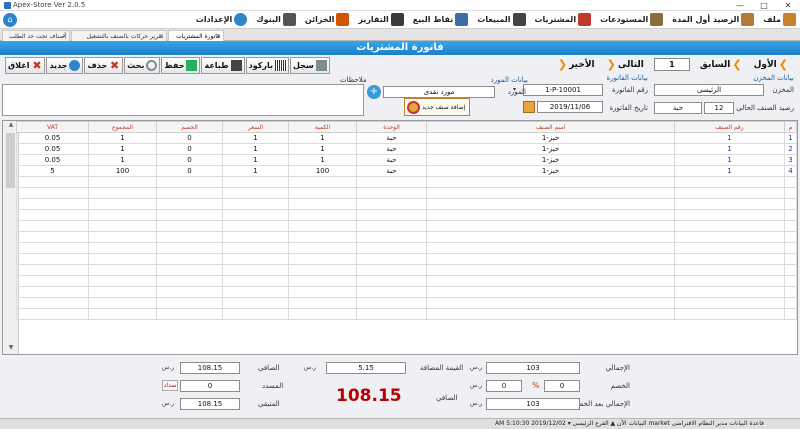 The width and height of the screenshot is (800, 429). Describe the element at coordinates (722, 64) in the screenshot. I see `prev-record-button: ❮ السابق` at that location.